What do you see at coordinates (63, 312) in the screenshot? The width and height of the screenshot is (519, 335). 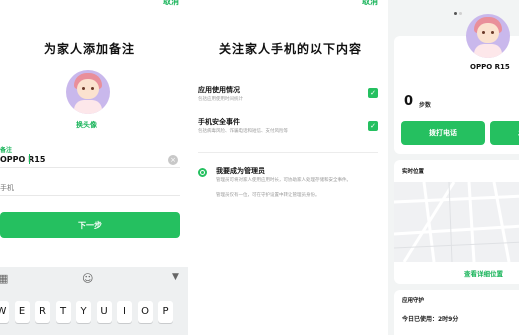 I see `key-t: T` at bounding box center [63, 312].